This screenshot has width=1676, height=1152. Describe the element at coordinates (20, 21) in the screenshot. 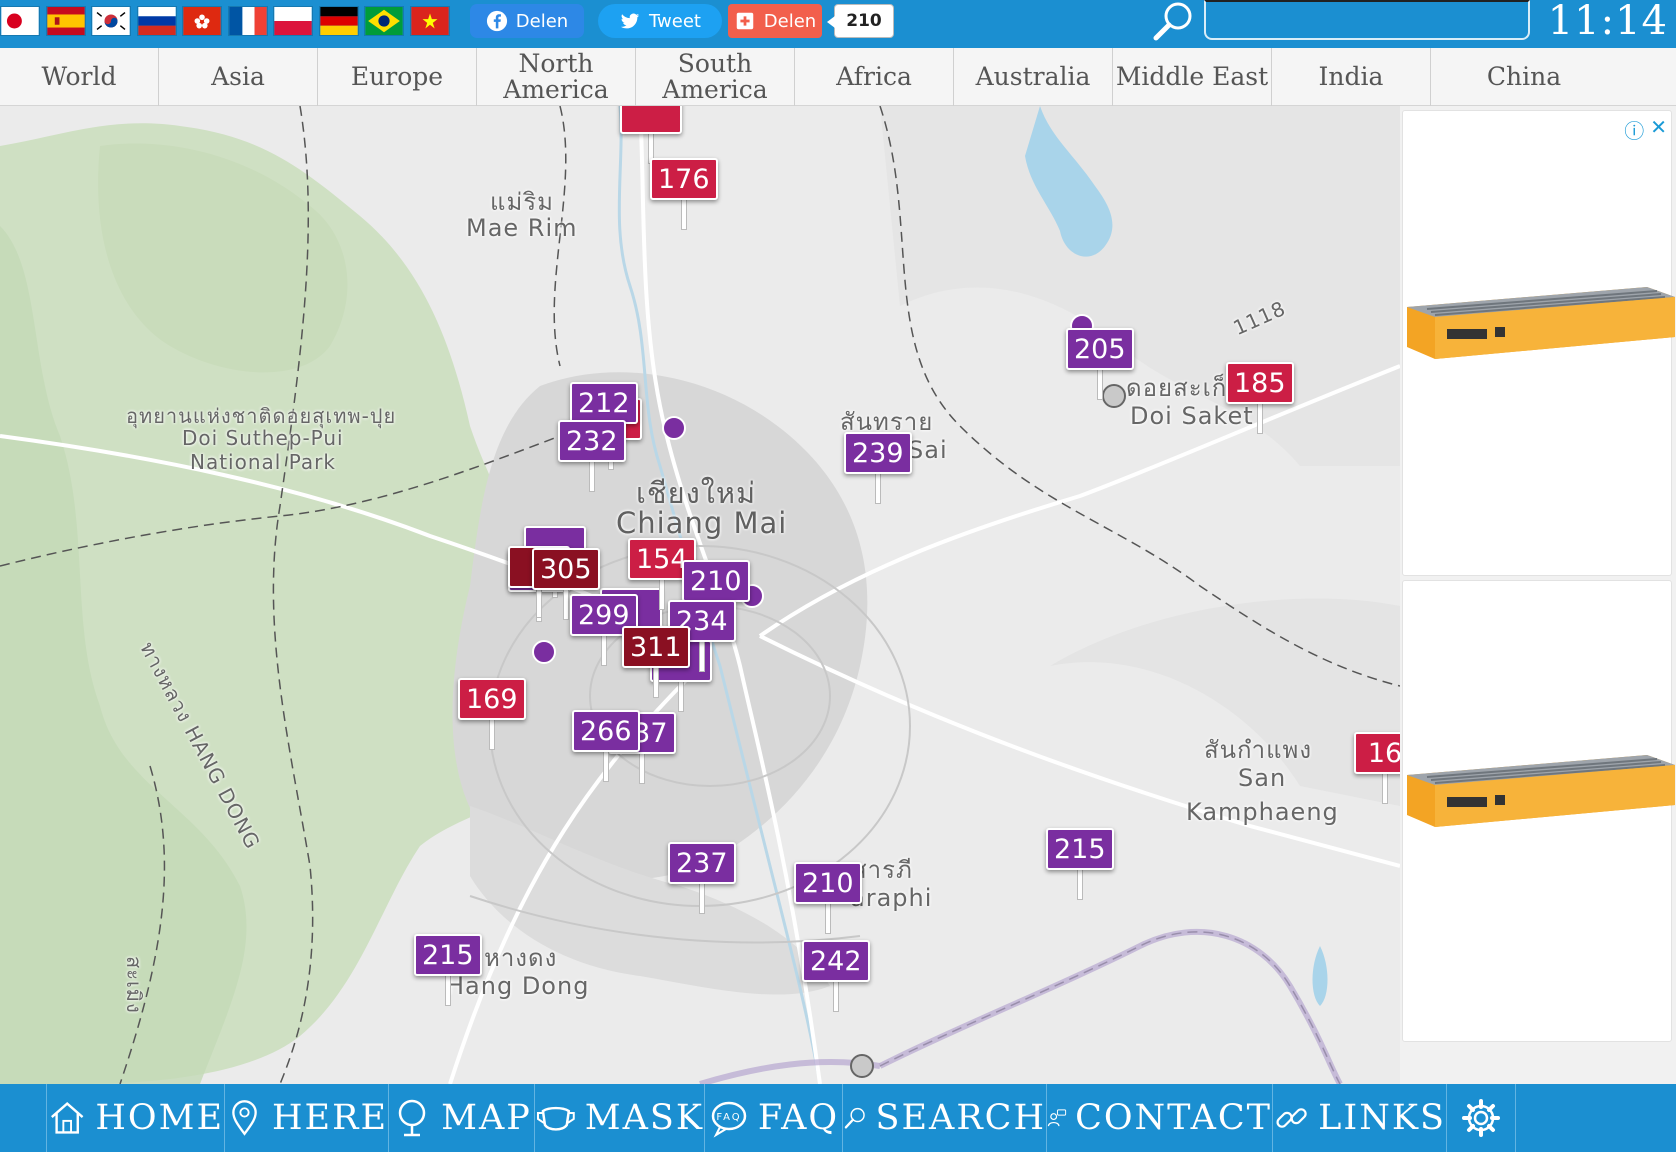

I see `japan-flag` at that location.